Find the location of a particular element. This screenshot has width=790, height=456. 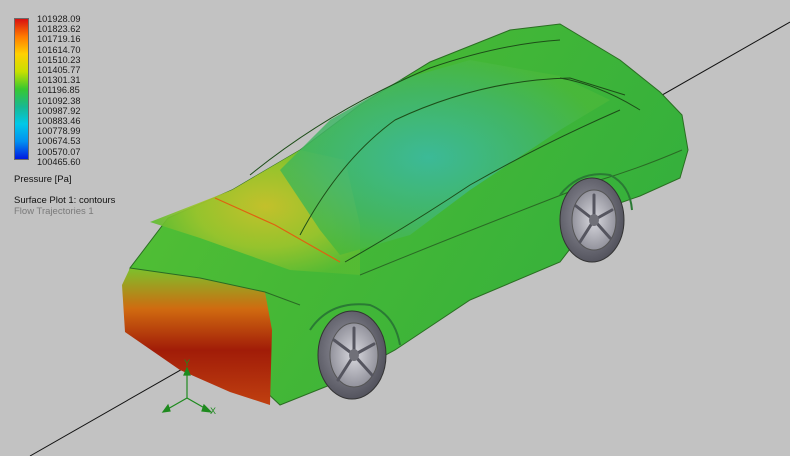

rear-wheel is located at coordinates (592, 220).